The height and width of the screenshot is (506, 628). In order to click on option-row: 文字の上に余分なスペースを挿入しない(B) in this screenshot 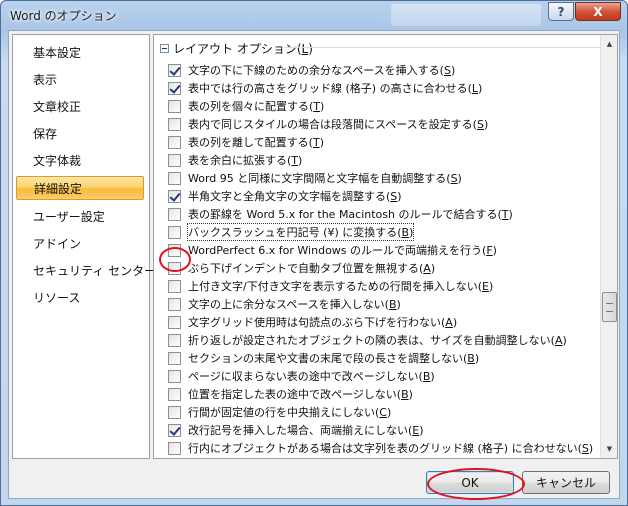, I will do `click(284, 304)`.